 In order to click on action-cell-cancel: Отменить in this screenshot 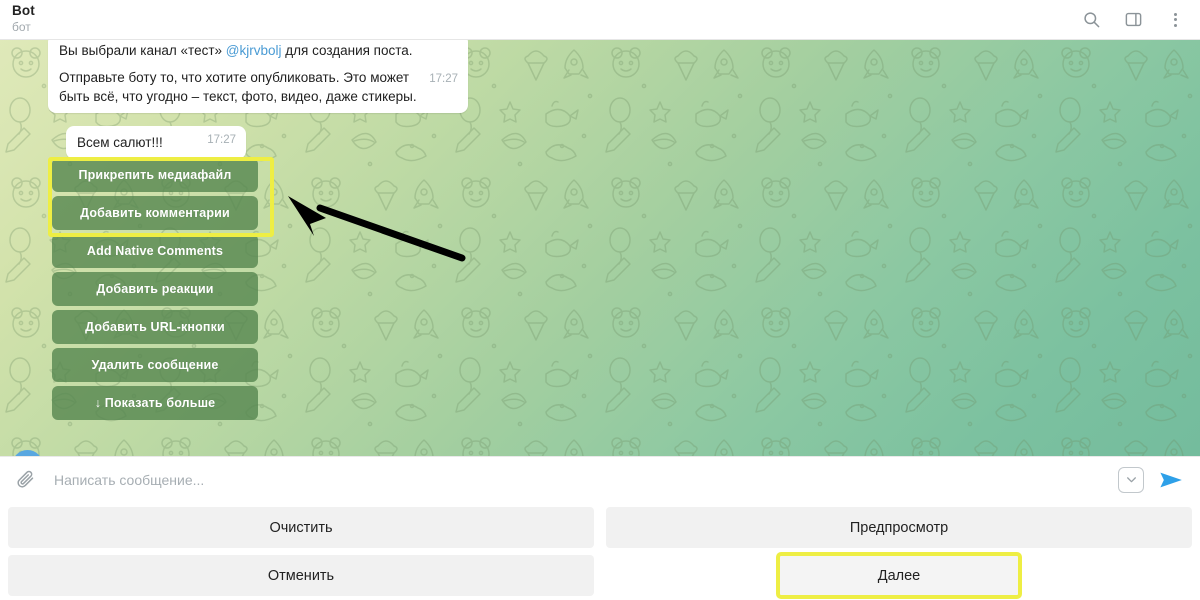, I will do `click(301, 575)`.